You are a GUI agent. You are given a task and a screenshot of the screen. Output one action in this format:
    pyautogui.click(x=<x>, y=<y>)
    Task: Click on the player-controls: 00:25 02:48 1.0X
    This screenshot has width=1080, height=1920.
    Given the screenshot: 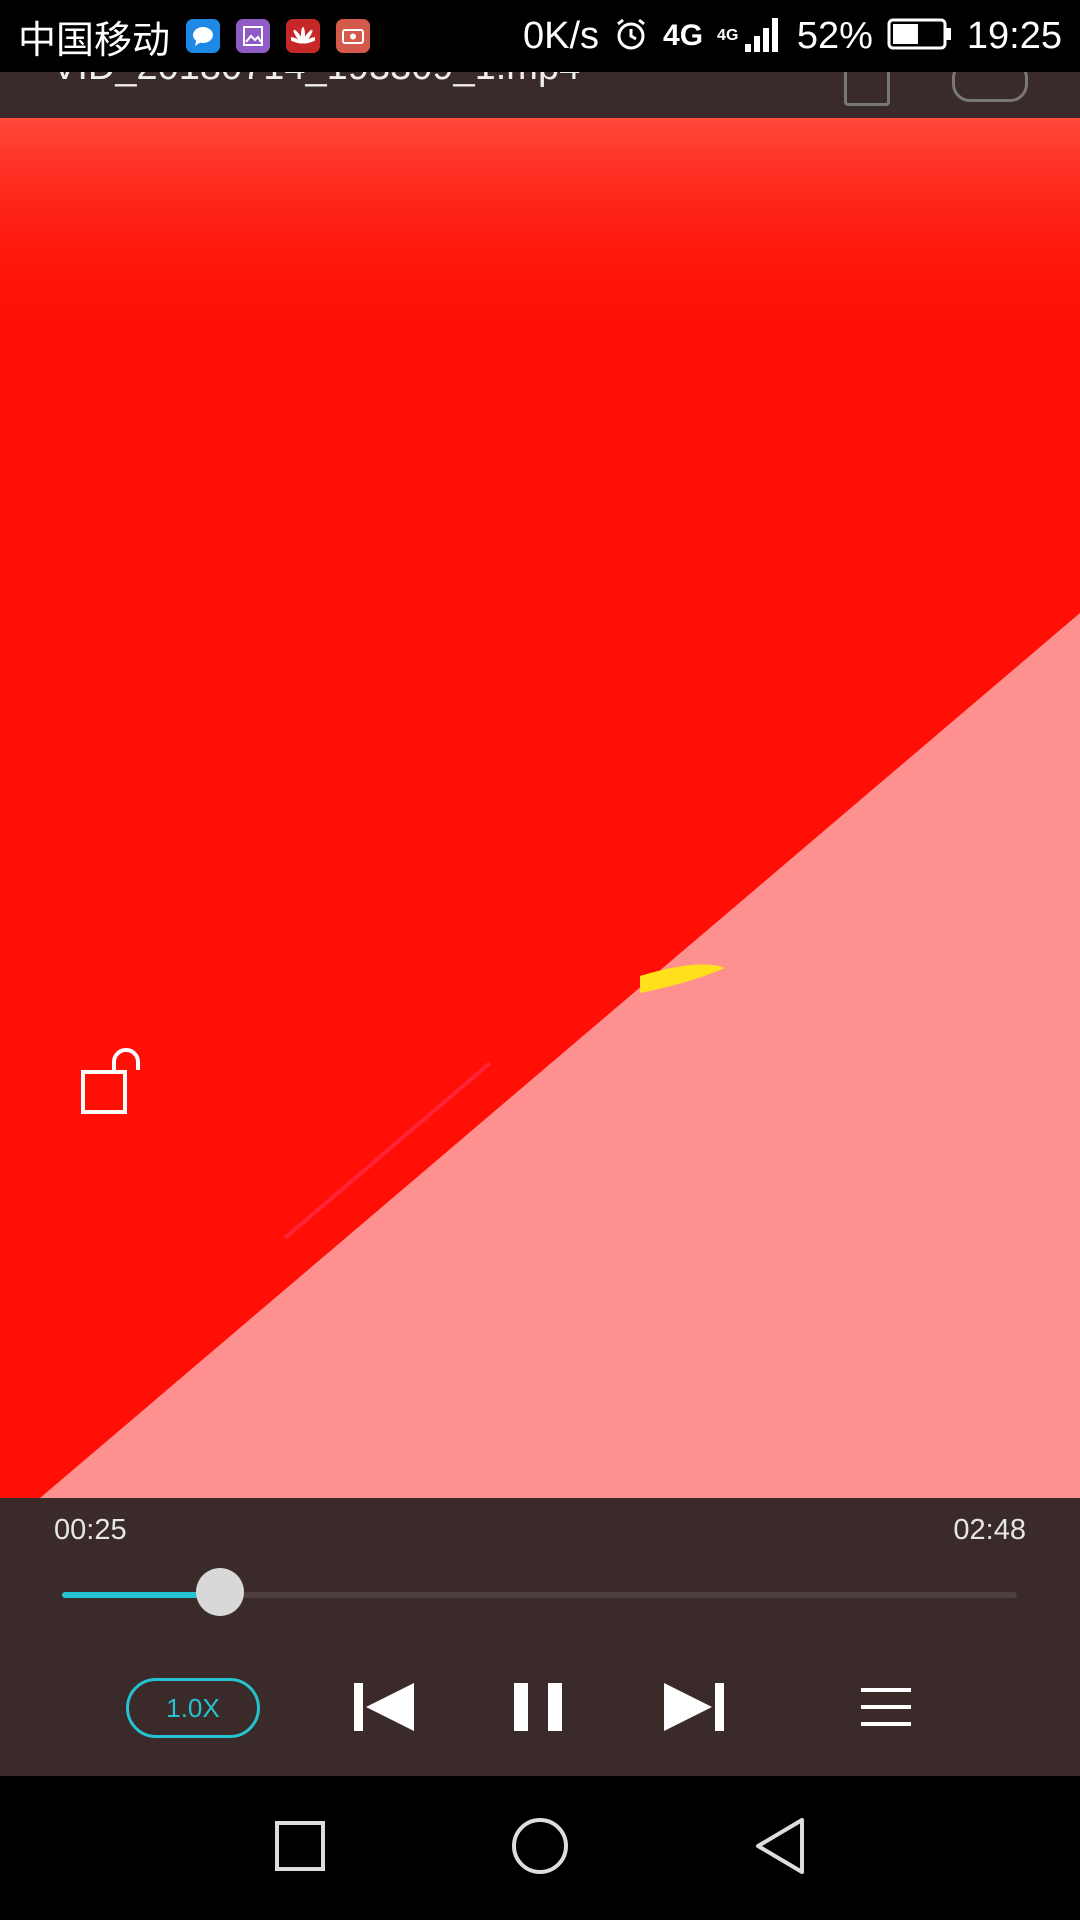 What is the action you would take?
    pyautogui.click(x=540, y=1637)
    